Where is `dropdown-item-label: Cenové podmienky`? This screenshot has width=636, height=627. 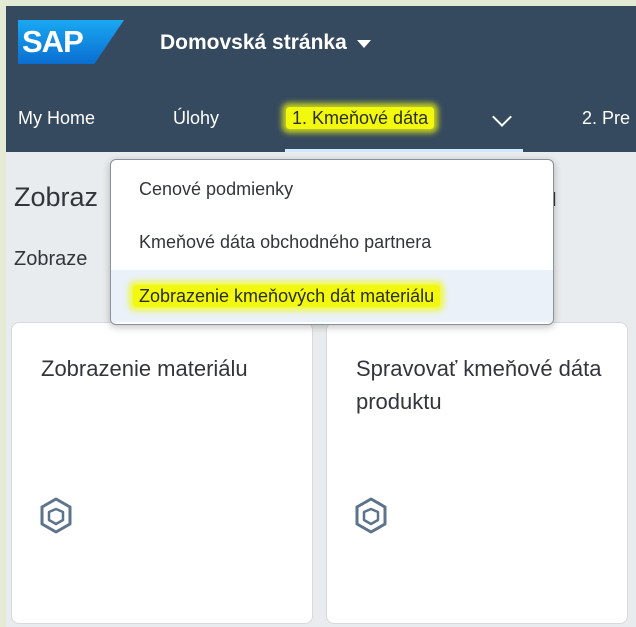
dropdown-item-label: Cenové podmienky is located at coordinates (216, 189).